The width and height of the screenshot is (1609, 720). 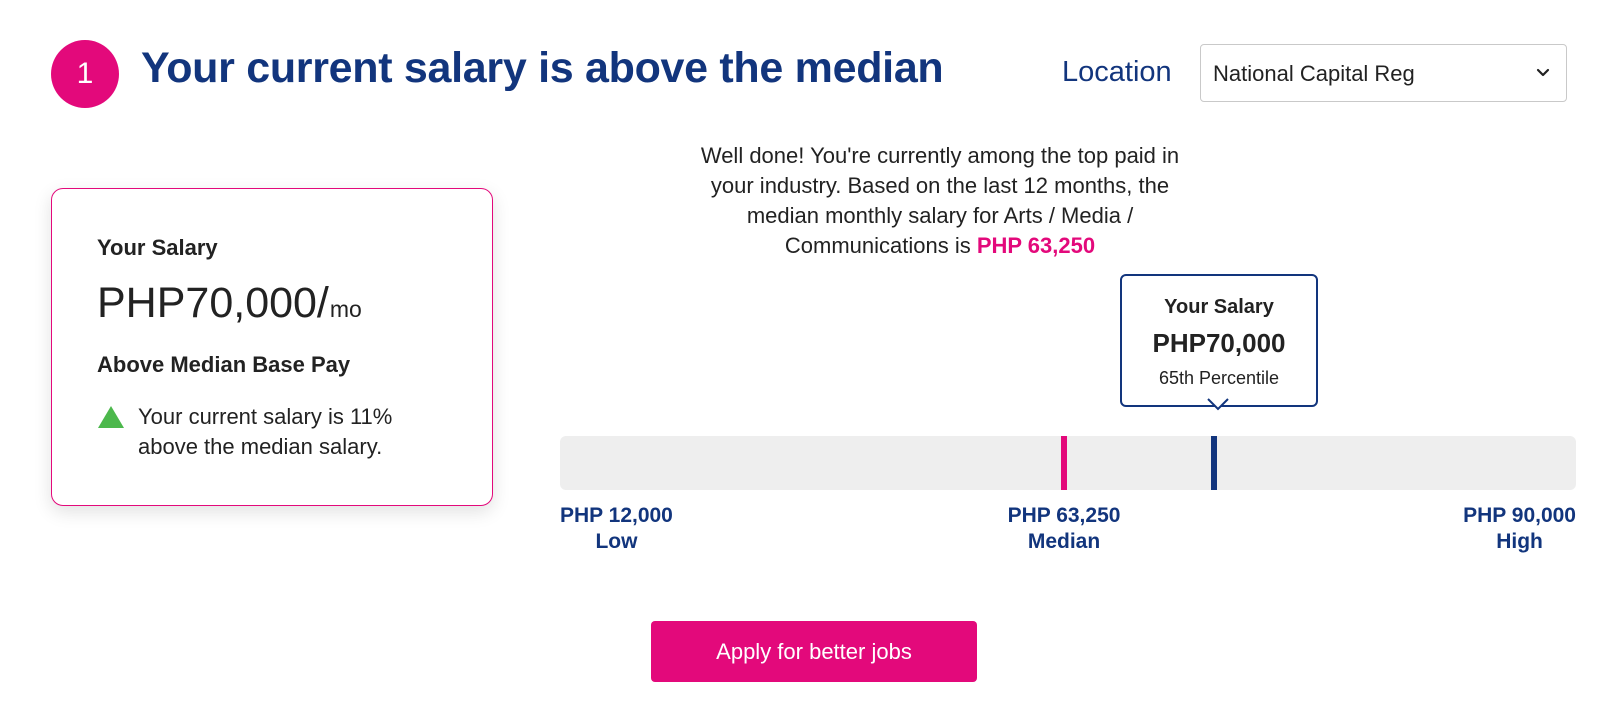 What do you see at coordinates (616, 529) in the screenshot?
I see `range-low-label: PHP 12,000 Low` at bounding box center [616, 529].